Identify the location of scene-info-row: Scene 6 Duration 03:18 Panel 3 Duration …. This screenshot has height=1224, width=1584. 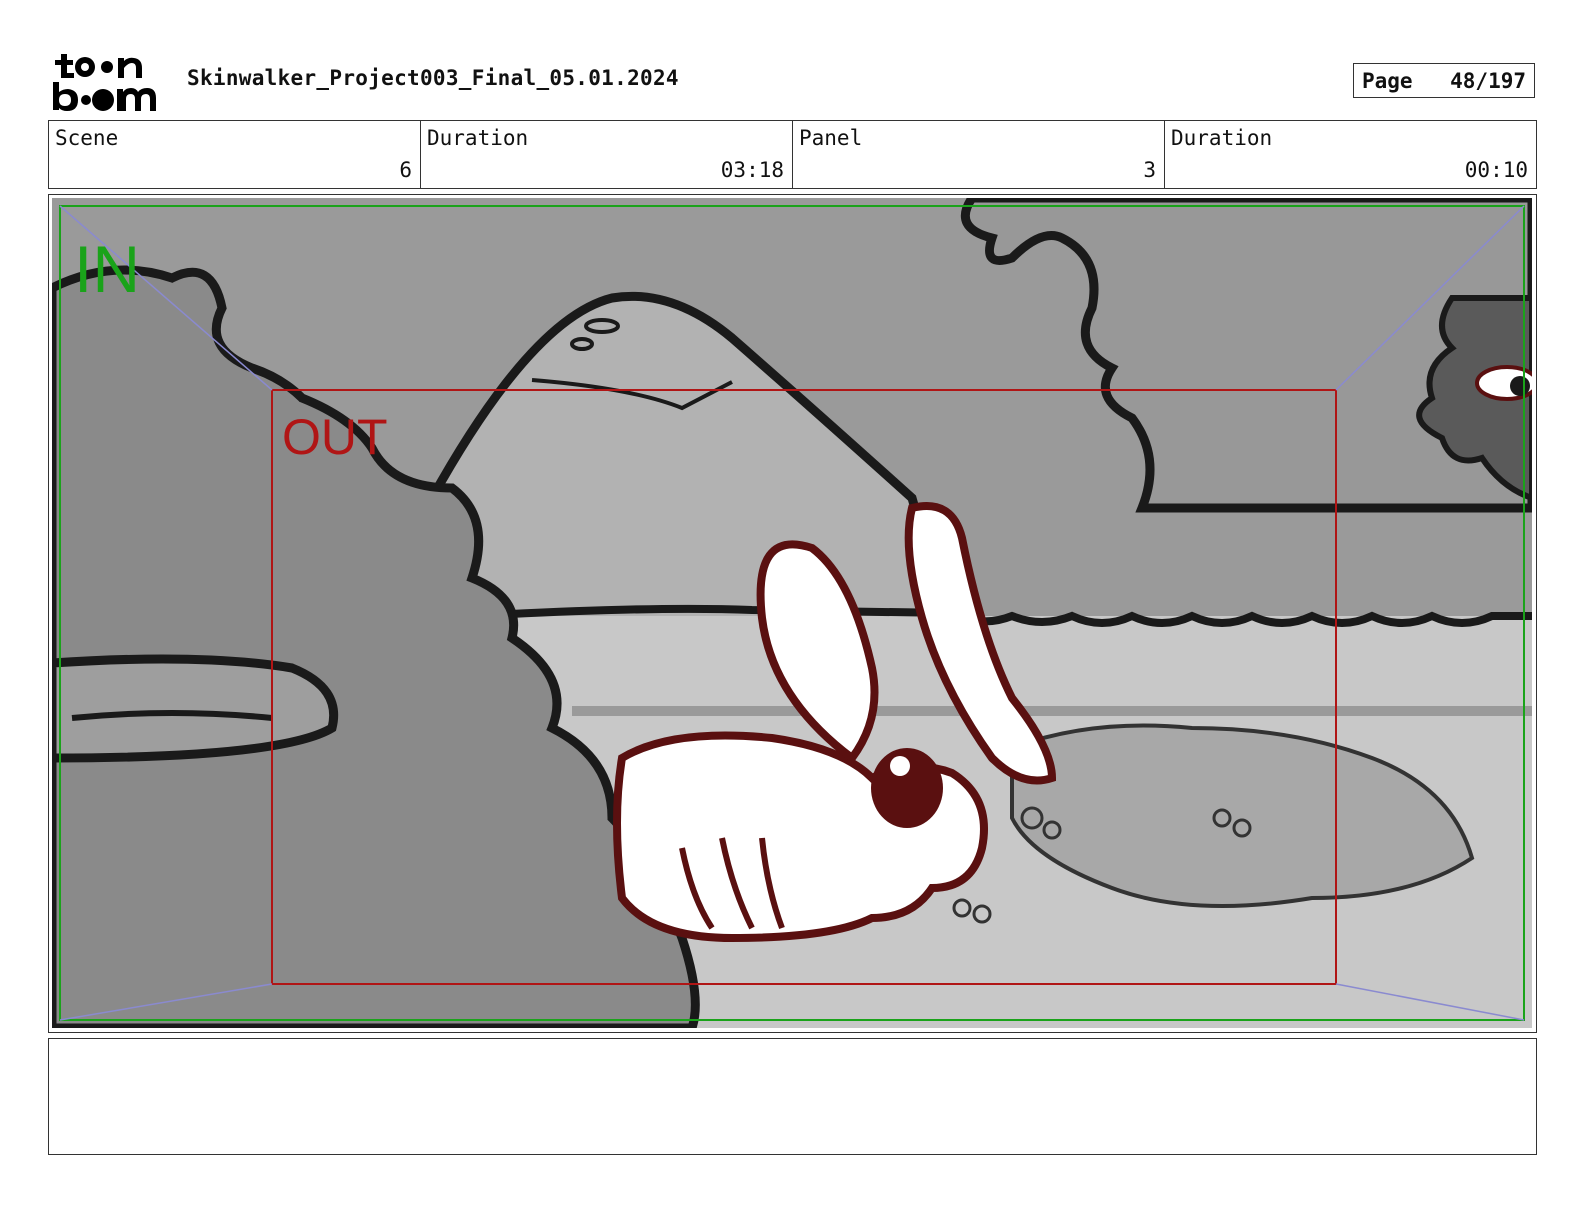
(792, 154).